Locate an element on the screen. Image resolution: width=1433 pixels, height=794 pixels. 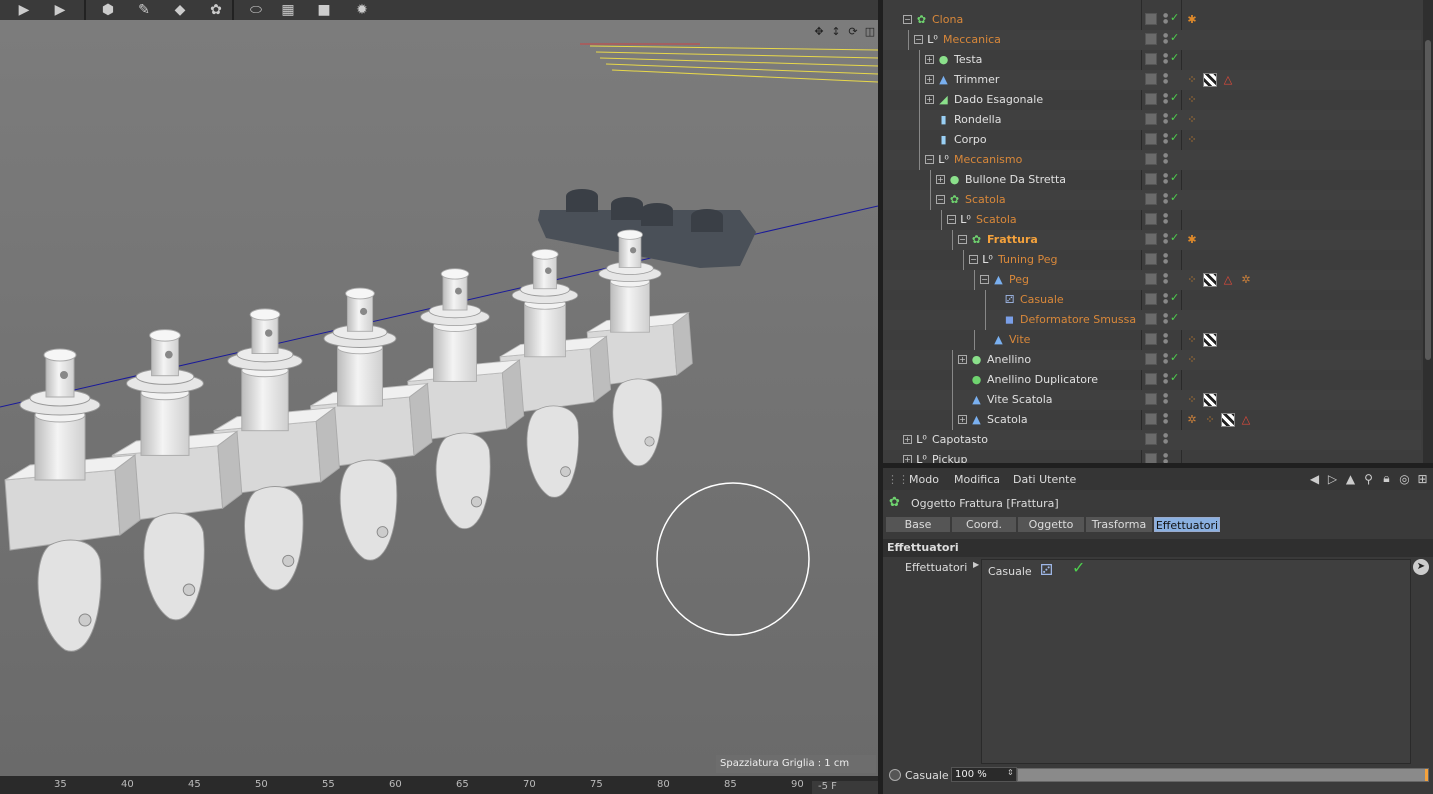
object-row: + ● Bullone Da Stretta ● ● ✓ is located at coordinates (1152, 180).